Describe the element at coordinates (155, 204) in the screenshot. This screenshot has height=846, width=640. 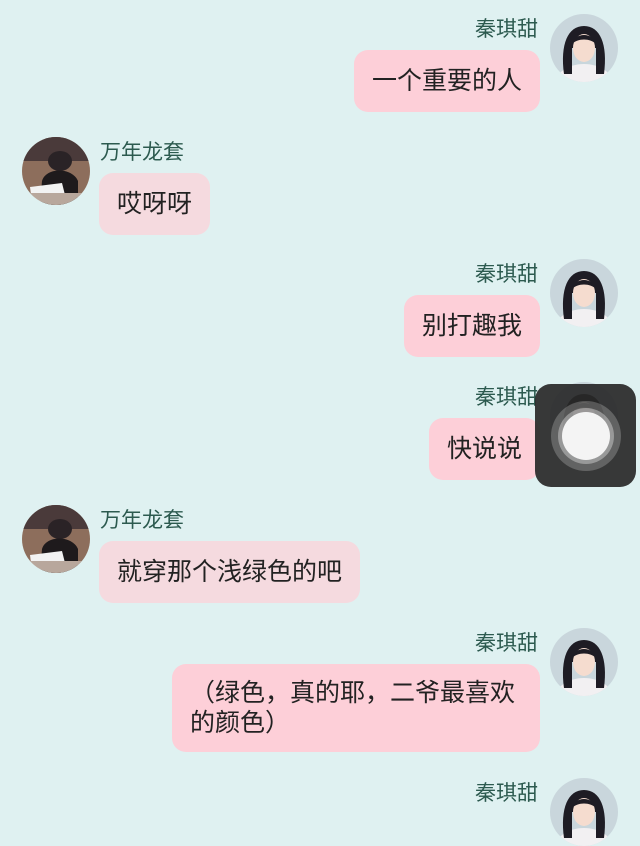
I see `message-bubble: 哎呀呀` at that location.